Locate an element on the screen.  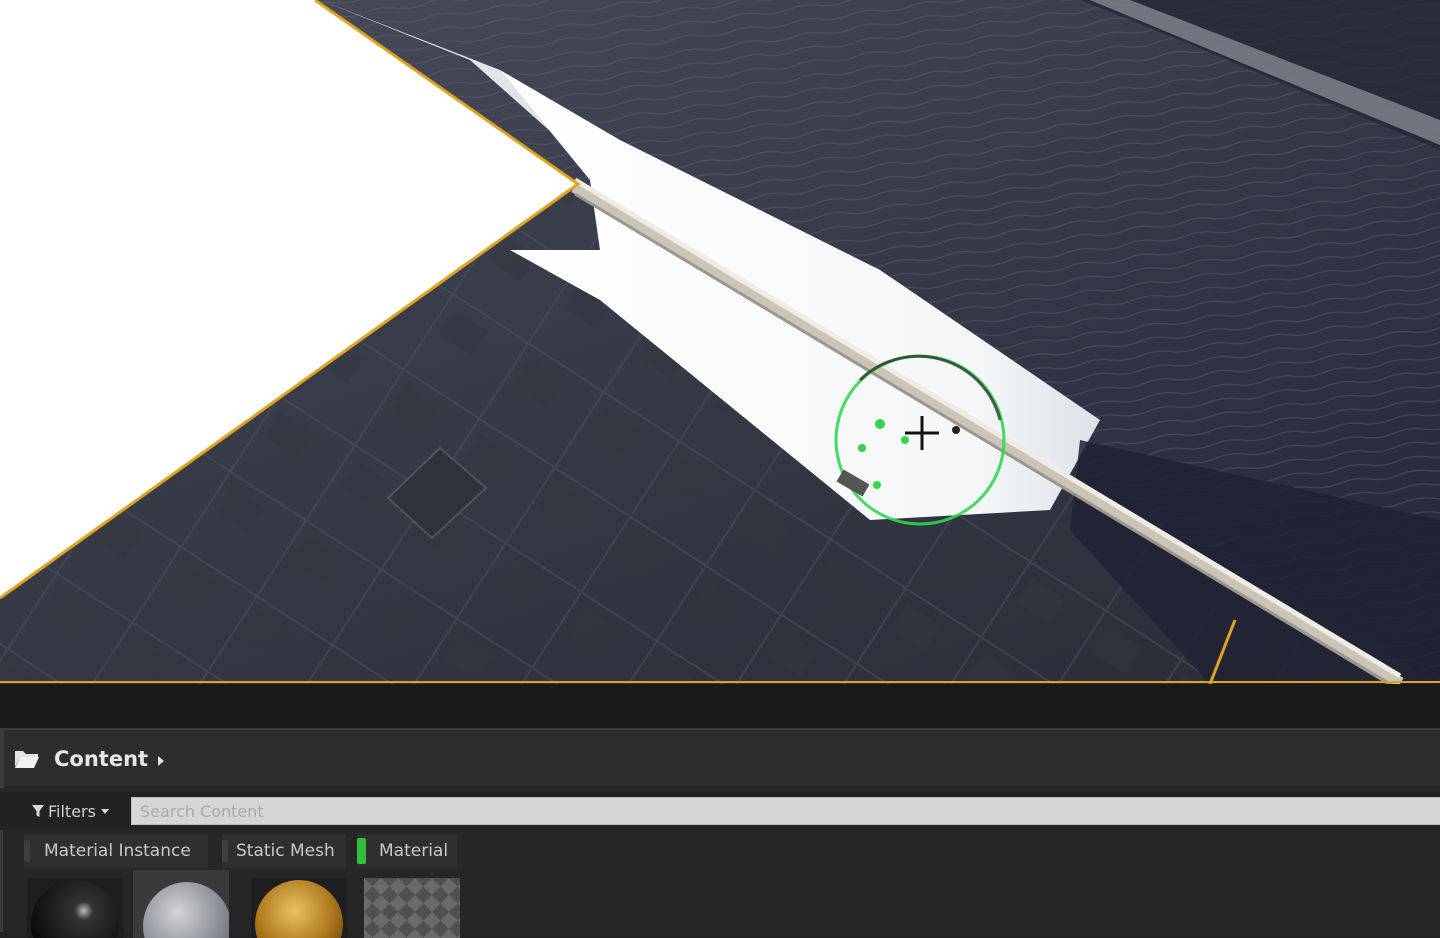
panel-edge is located at coordinates (2, 759).